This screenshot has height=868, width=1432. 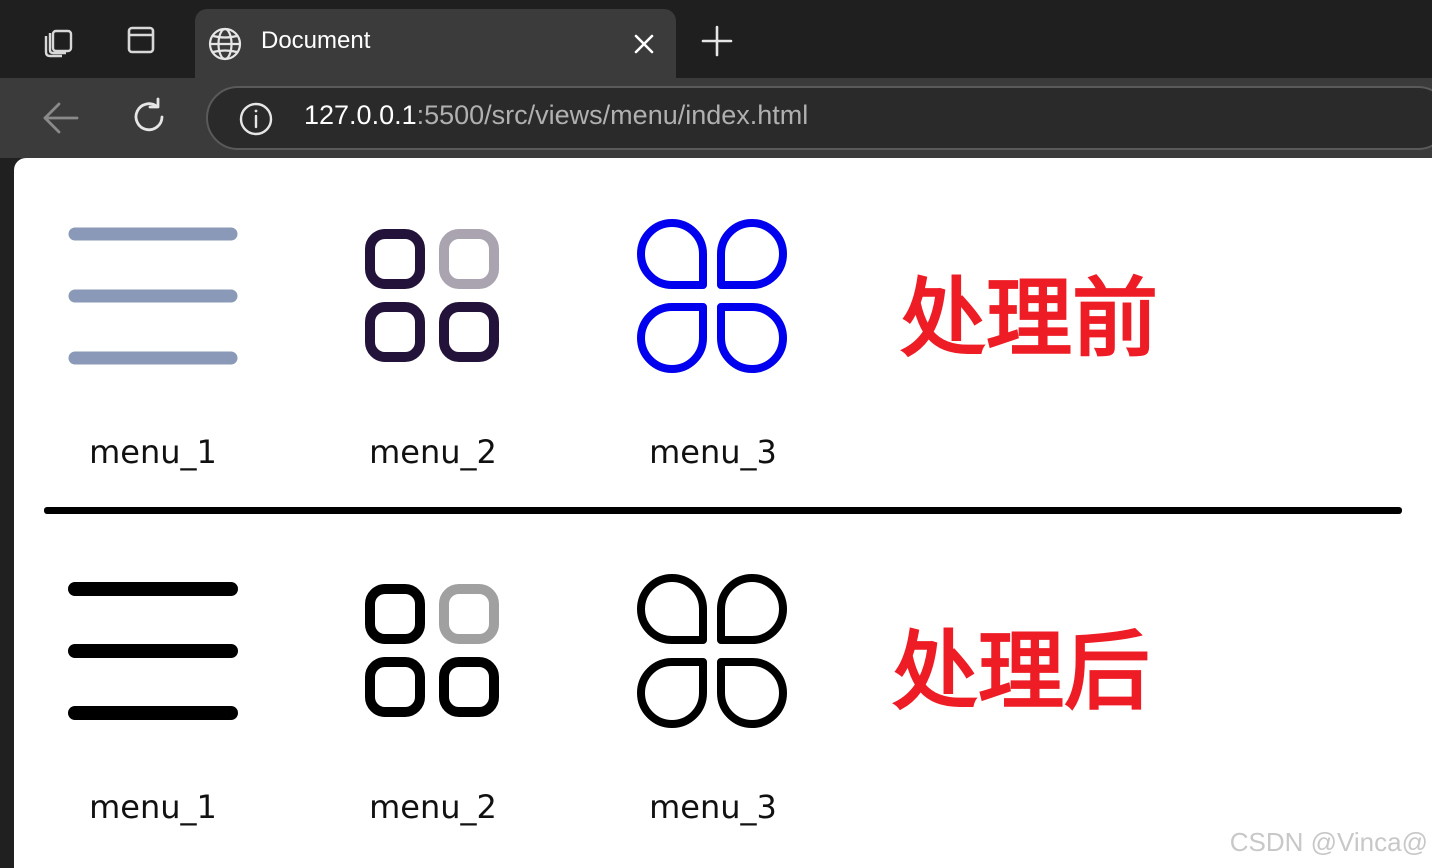 I want to click on globe-icon, so click(x=225, y=46).